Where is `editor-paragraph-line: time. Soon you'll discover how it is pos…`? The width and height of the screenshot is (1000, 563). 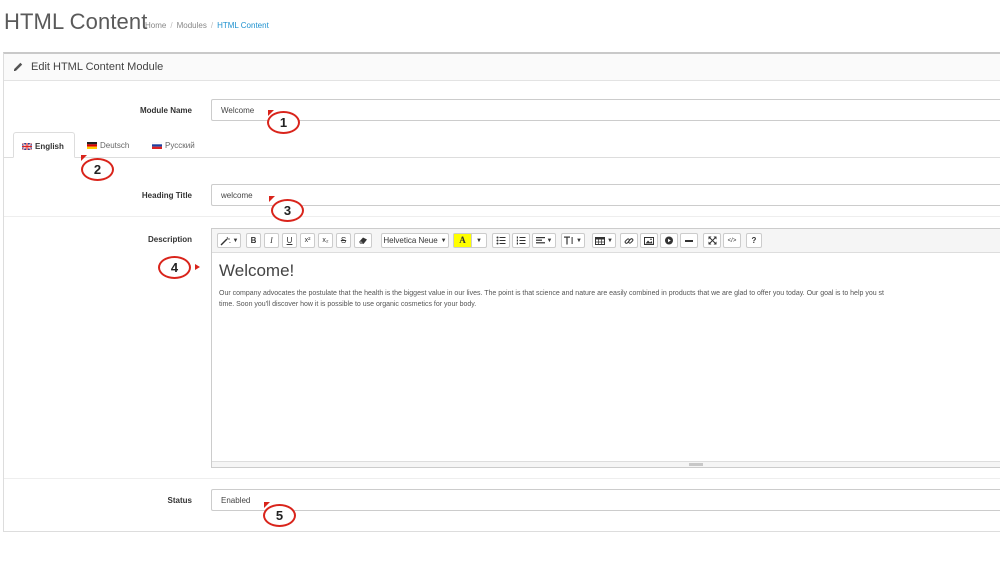
editor-paragraph-line: time. Soon you'll discover how it is pos… is located at coordinates (348, 304).